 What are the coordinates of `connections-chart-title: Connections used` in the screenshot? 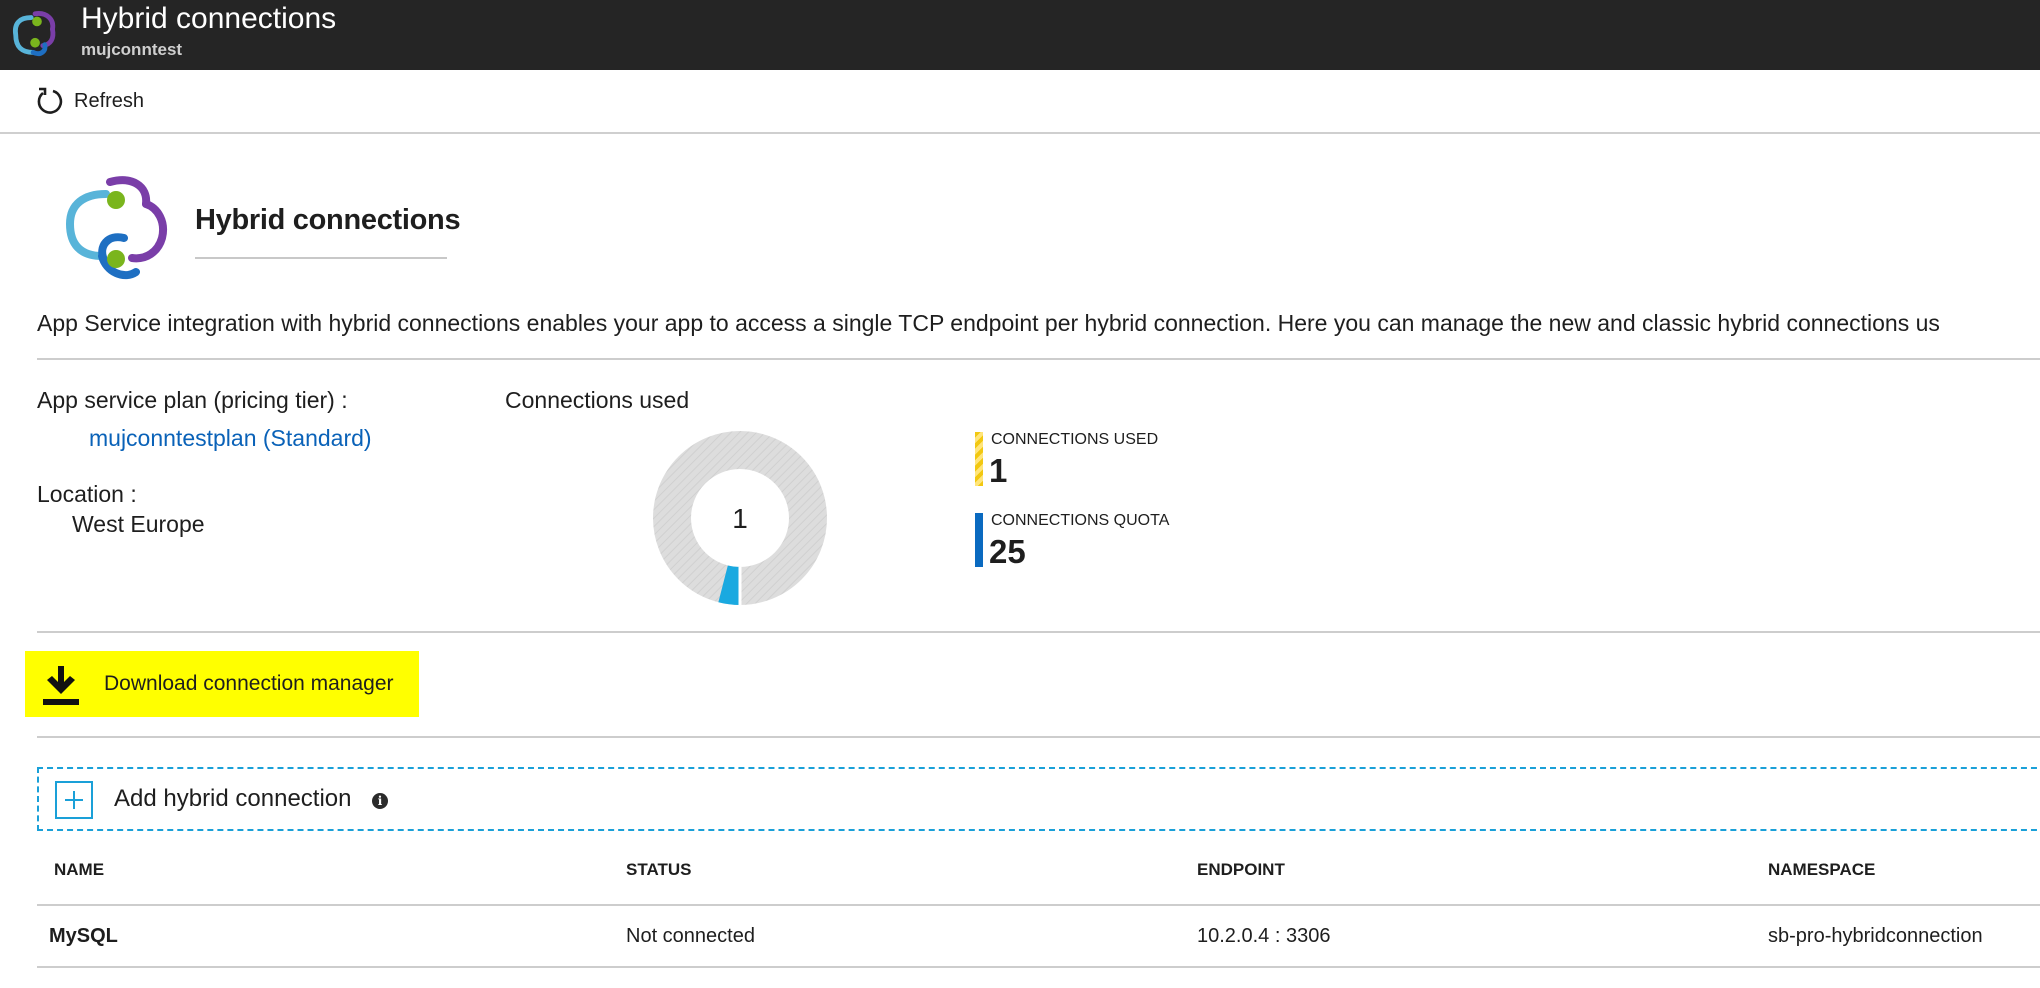 It's located at (597, 400).